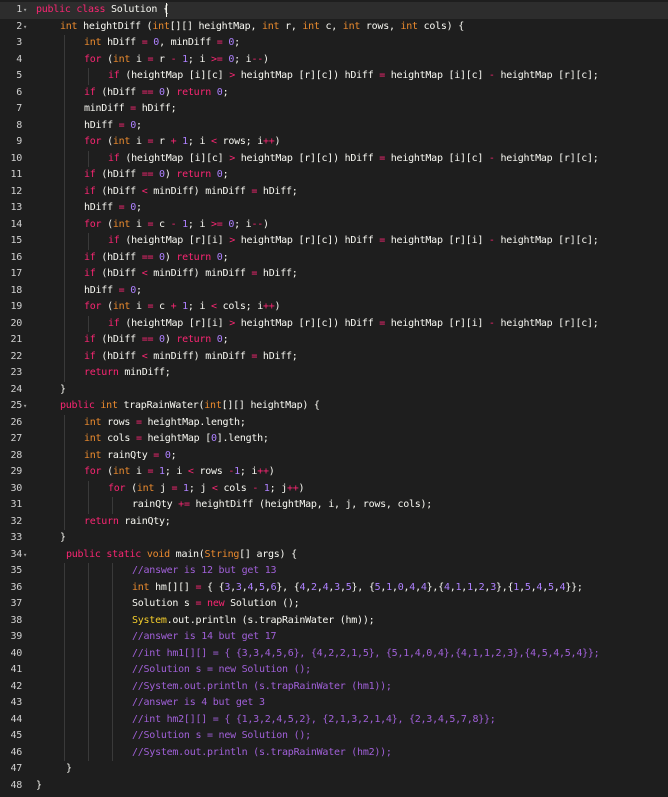  What do you see at coordinates (334, 472) in the screenshot?
I see `code-line: 29 for (int i = 1; i < rows -1; i++)` at bounding box center [334, 472].